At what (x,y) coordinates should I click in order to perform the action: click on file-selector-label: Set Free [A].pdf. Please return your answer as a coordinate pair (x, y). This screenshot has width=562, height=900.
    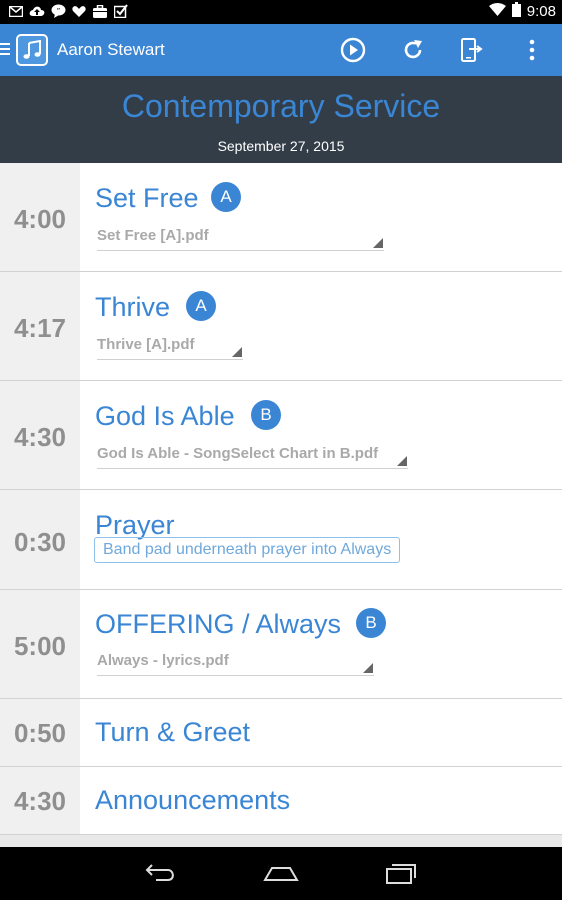
    Looking at the image, I should click on (153, 235).